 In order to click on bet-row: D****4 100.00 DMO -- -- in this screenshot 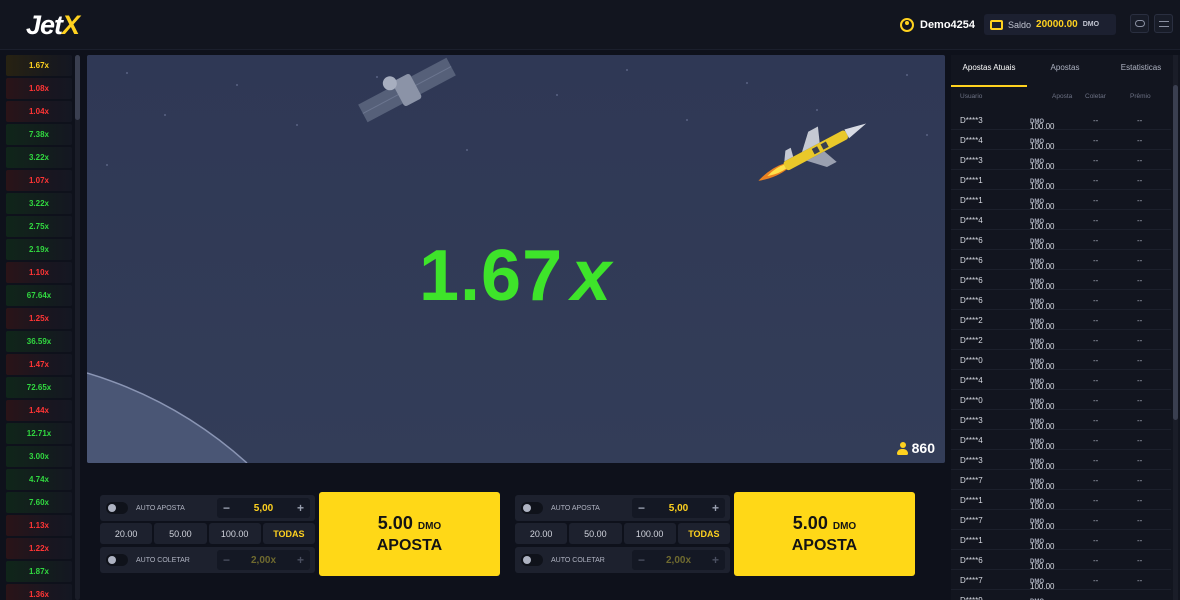, I will do `click(1061, 440)`.